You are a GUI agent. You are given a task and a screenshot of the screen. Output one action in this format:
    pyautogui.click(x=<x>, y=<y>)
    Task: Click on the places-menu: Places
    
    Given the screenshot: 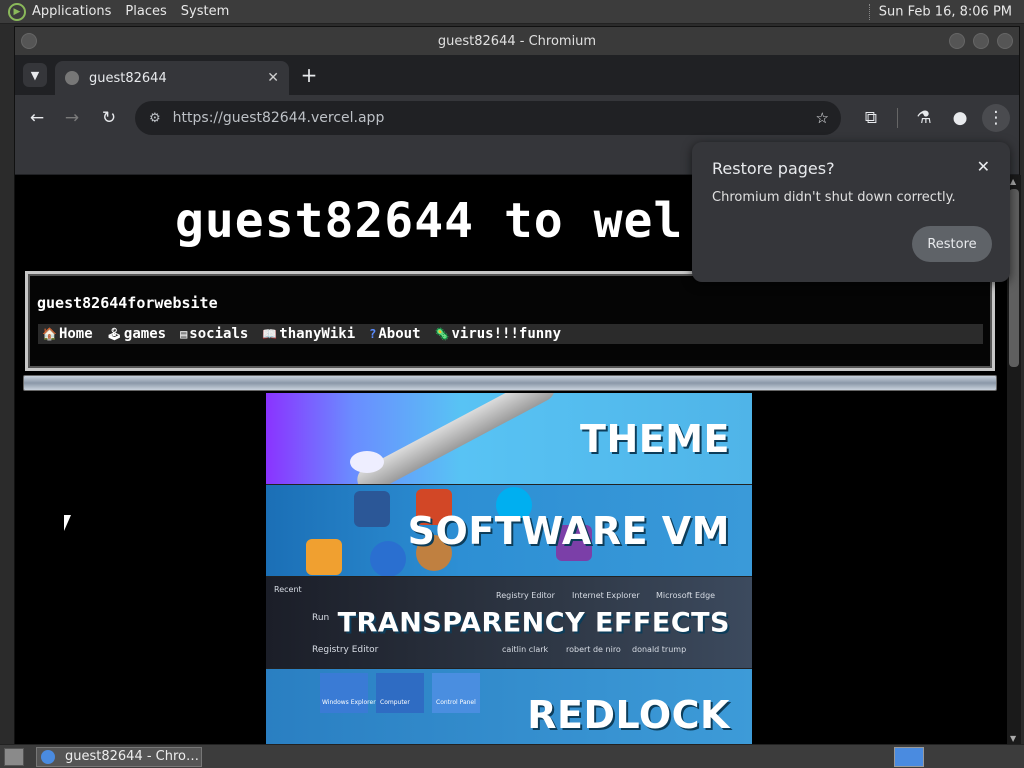 What is the action you would take?
    pyautogui.click(x=145, y=11)
    